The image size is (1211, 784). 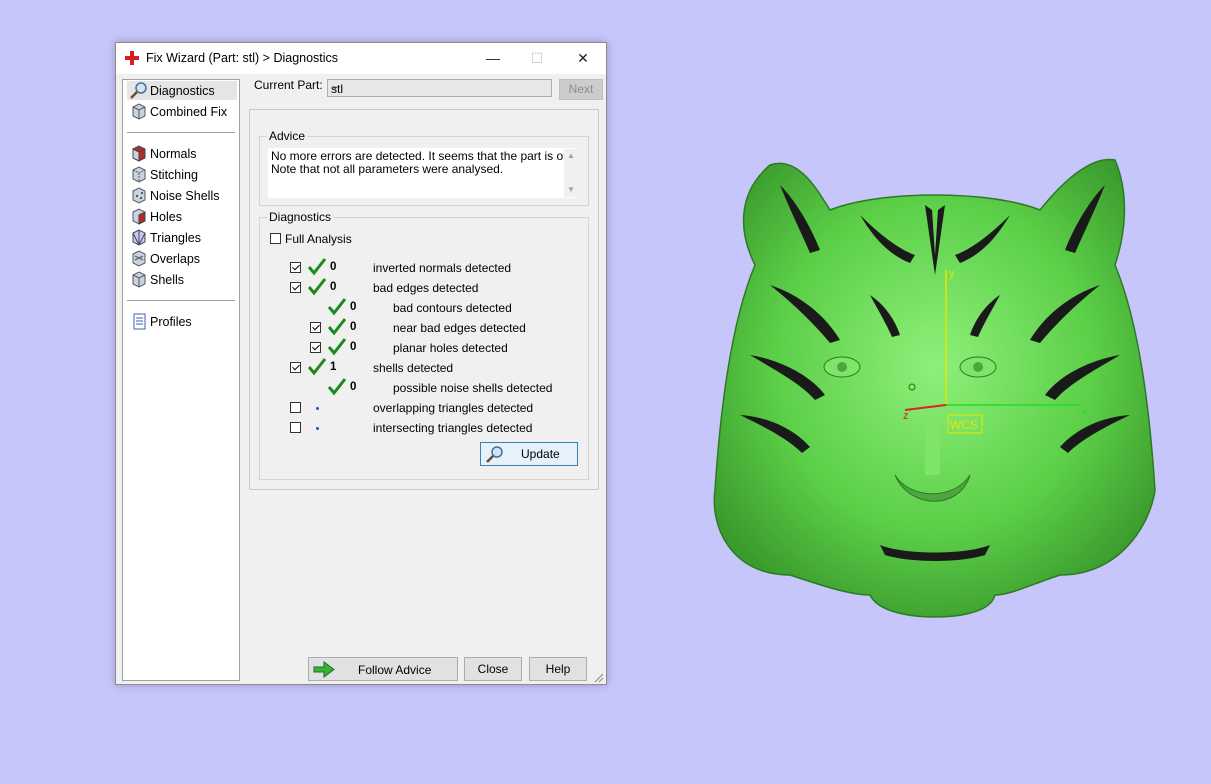 I want to click on sidebar-item-label: Profiles, so click(x=171, y=322).